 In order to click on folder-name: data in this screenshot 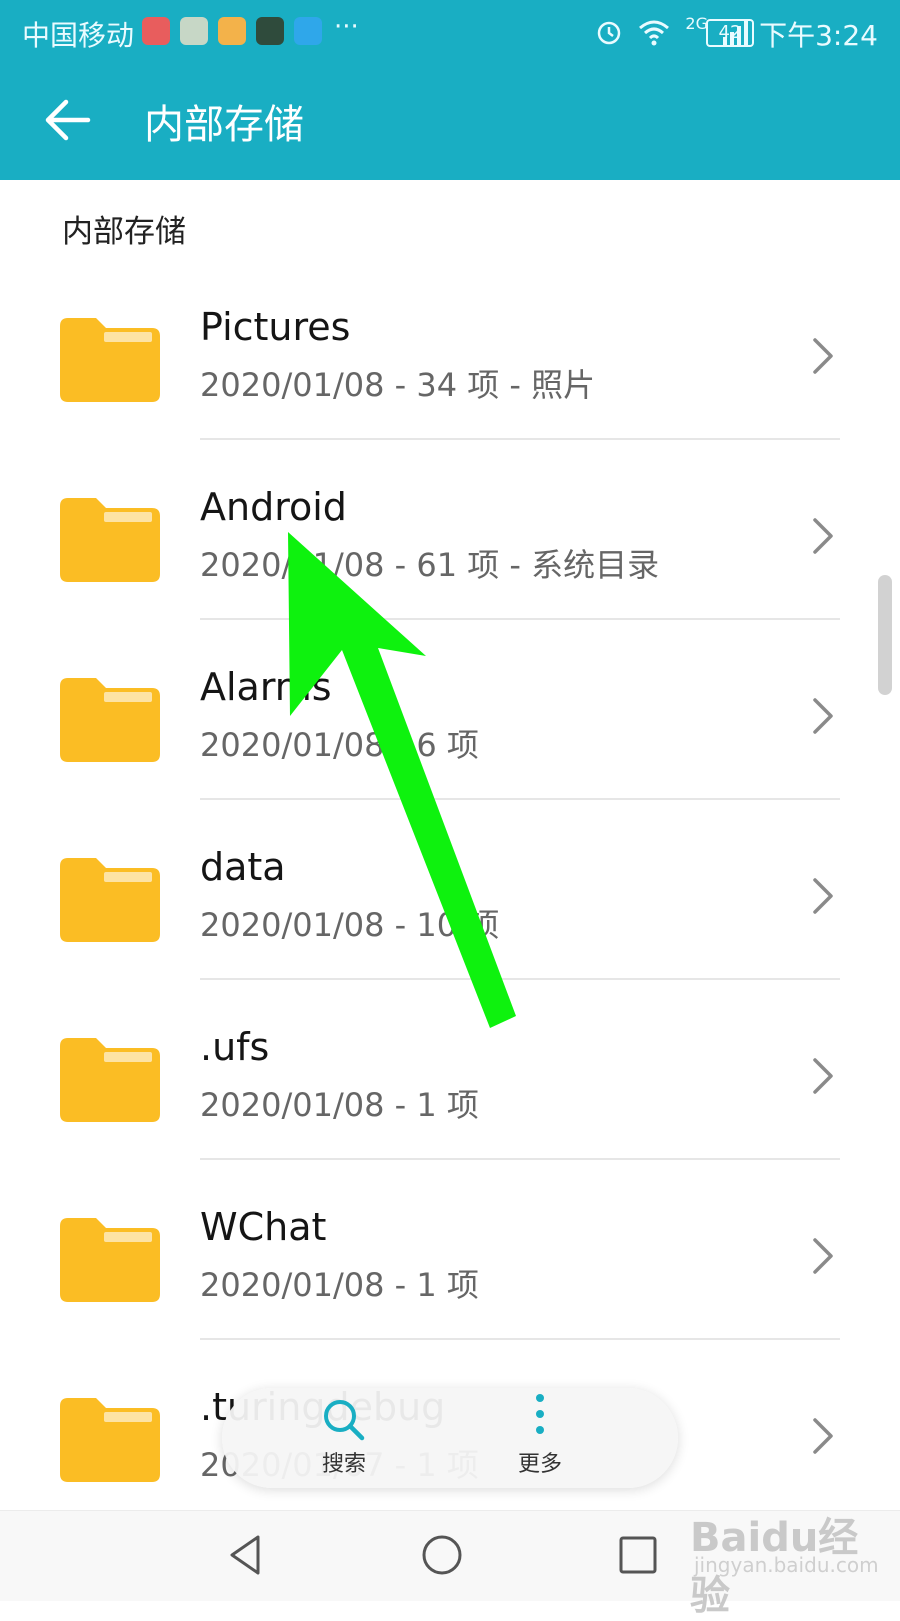, I will do `click(243, 867)`.